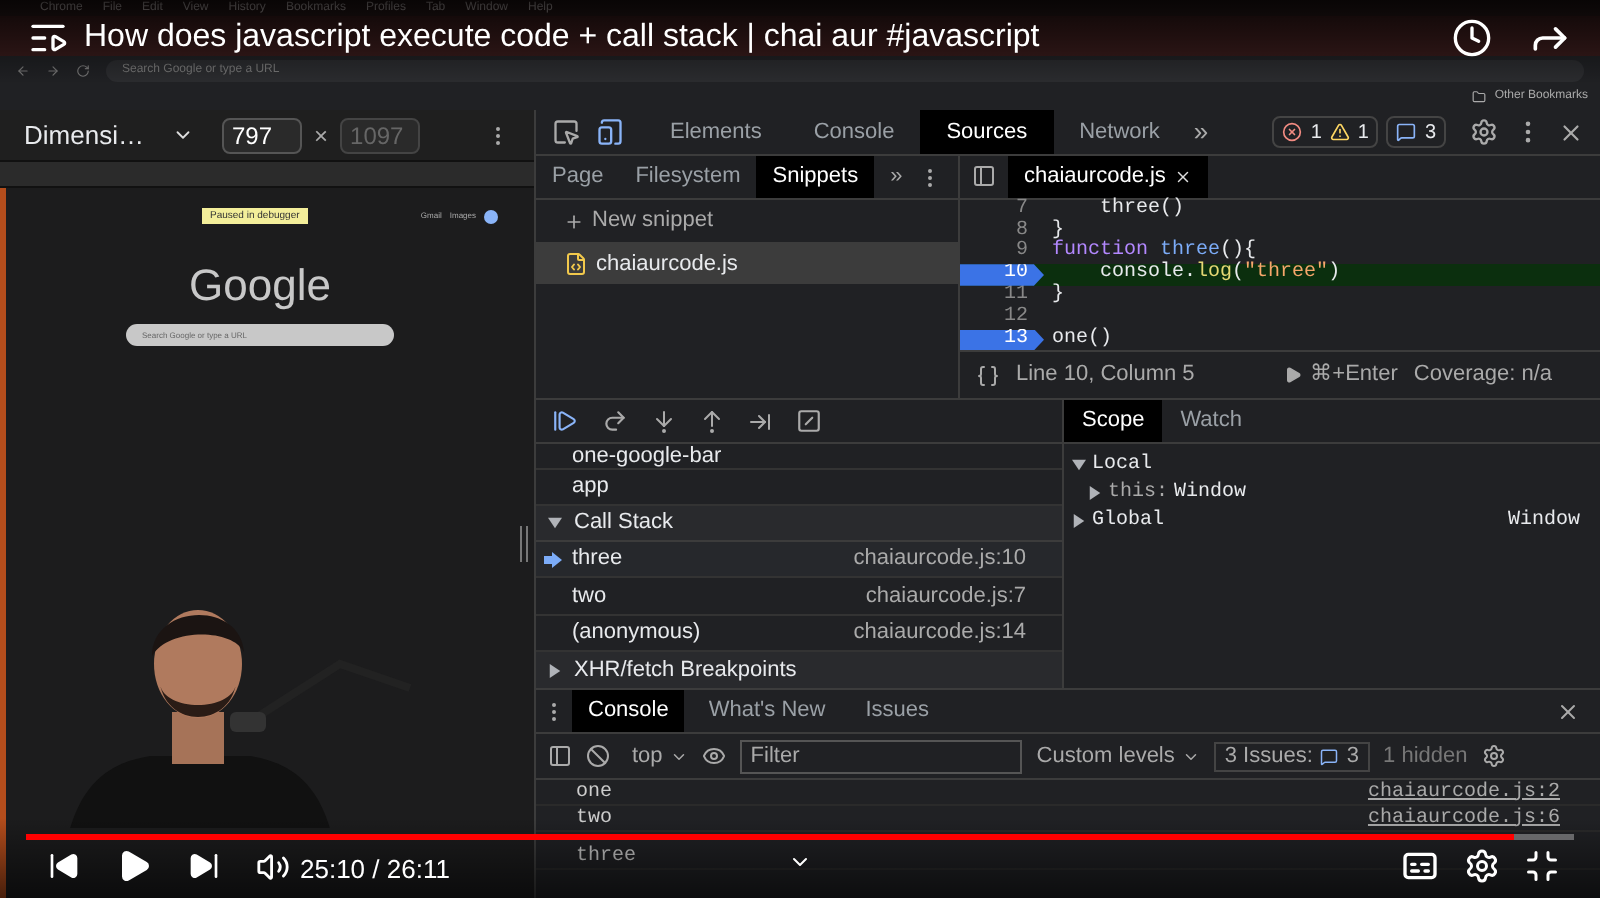 The image size is (1600, 898). I want to click on tab: Sources, so click(987, 132).